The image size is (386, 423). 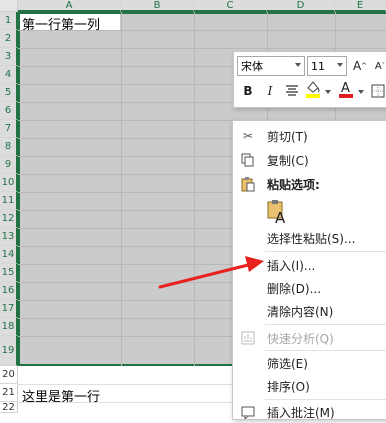 What do you see at coordinates (9, 93) in the screenshot?
I see `row-header-5: 5` at bounding box center [9, 93].